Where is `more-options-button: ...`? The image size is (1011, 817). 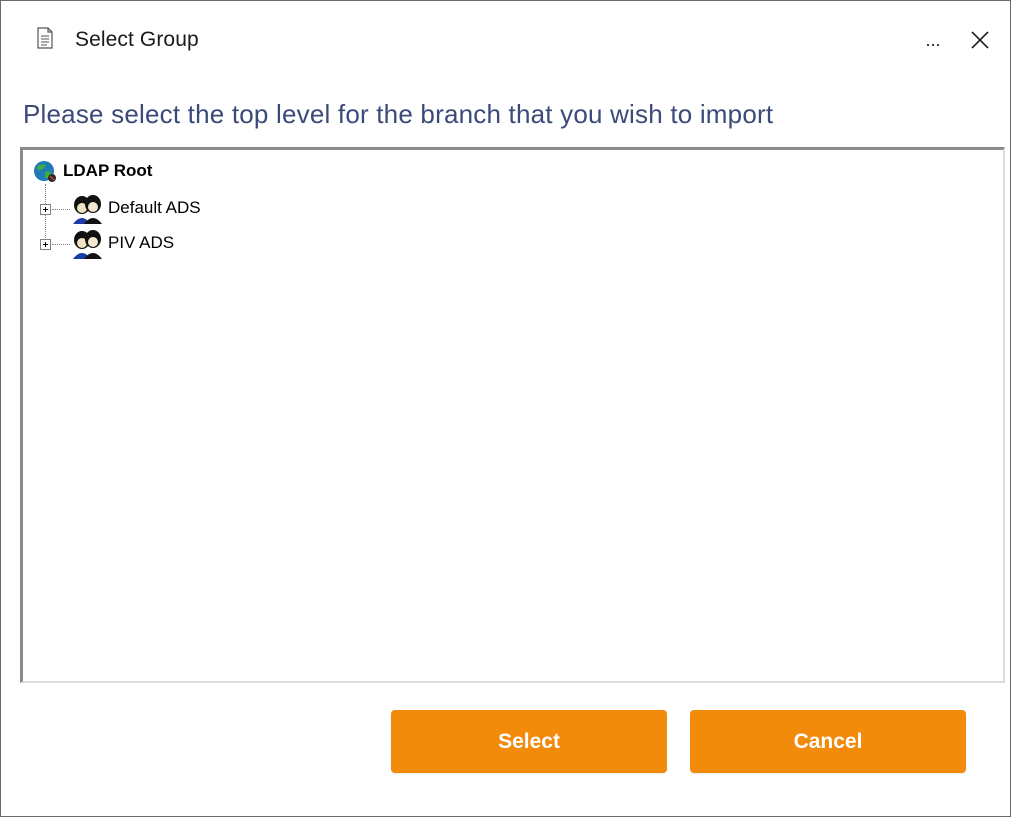 more-options-button: ... is located at coordinates (933, 40).